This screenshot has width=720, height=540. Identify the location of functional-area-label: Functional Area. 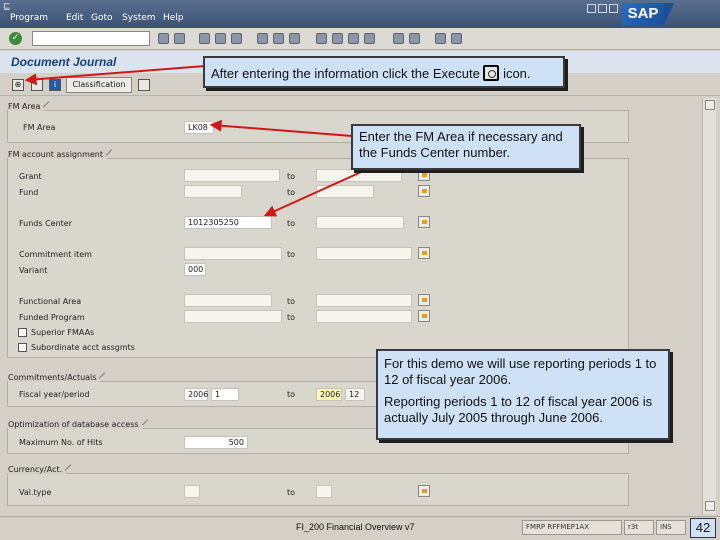
(50, 301).